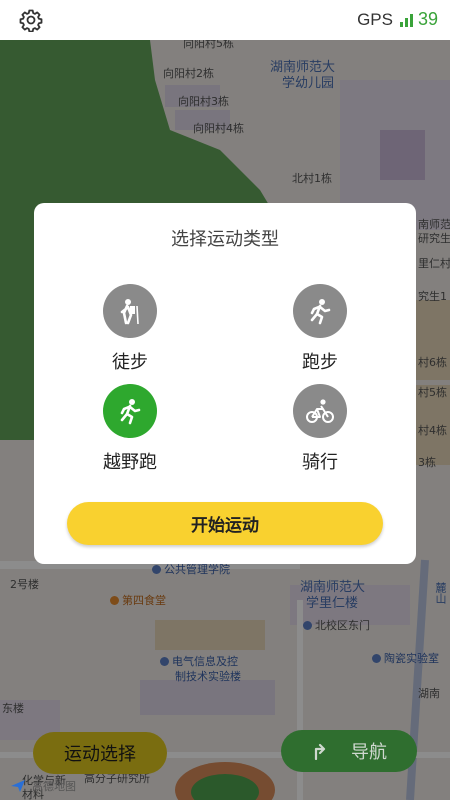 This screenshot has width=450, height=800. I want to click on sport-option-running: 跑步, so click(320, 329).